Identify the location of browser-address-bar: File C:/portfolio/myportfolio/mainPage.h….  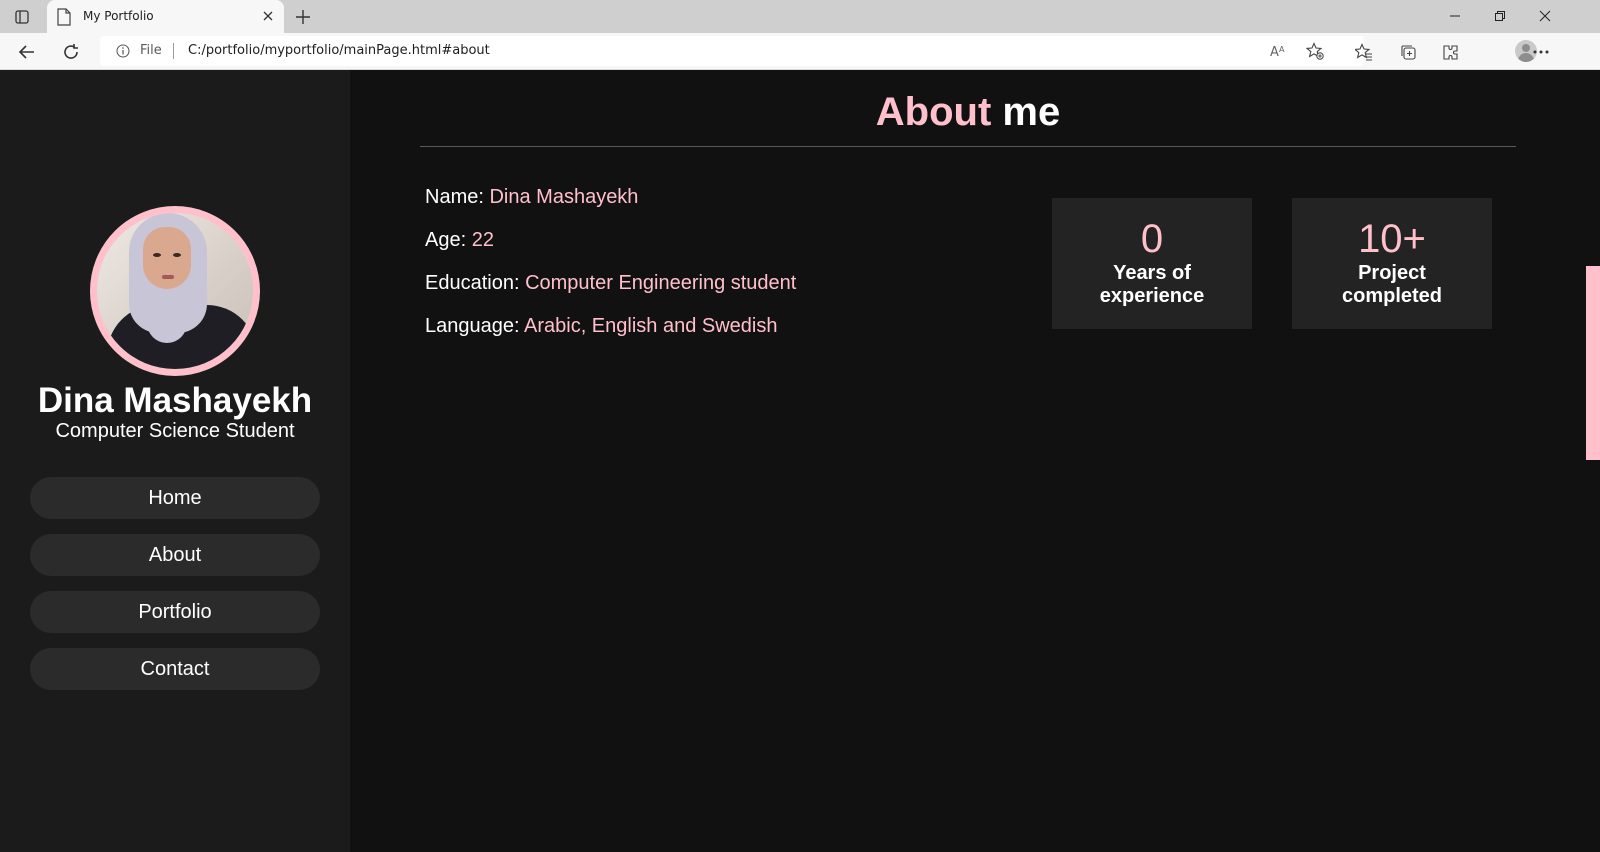
(800, 51).